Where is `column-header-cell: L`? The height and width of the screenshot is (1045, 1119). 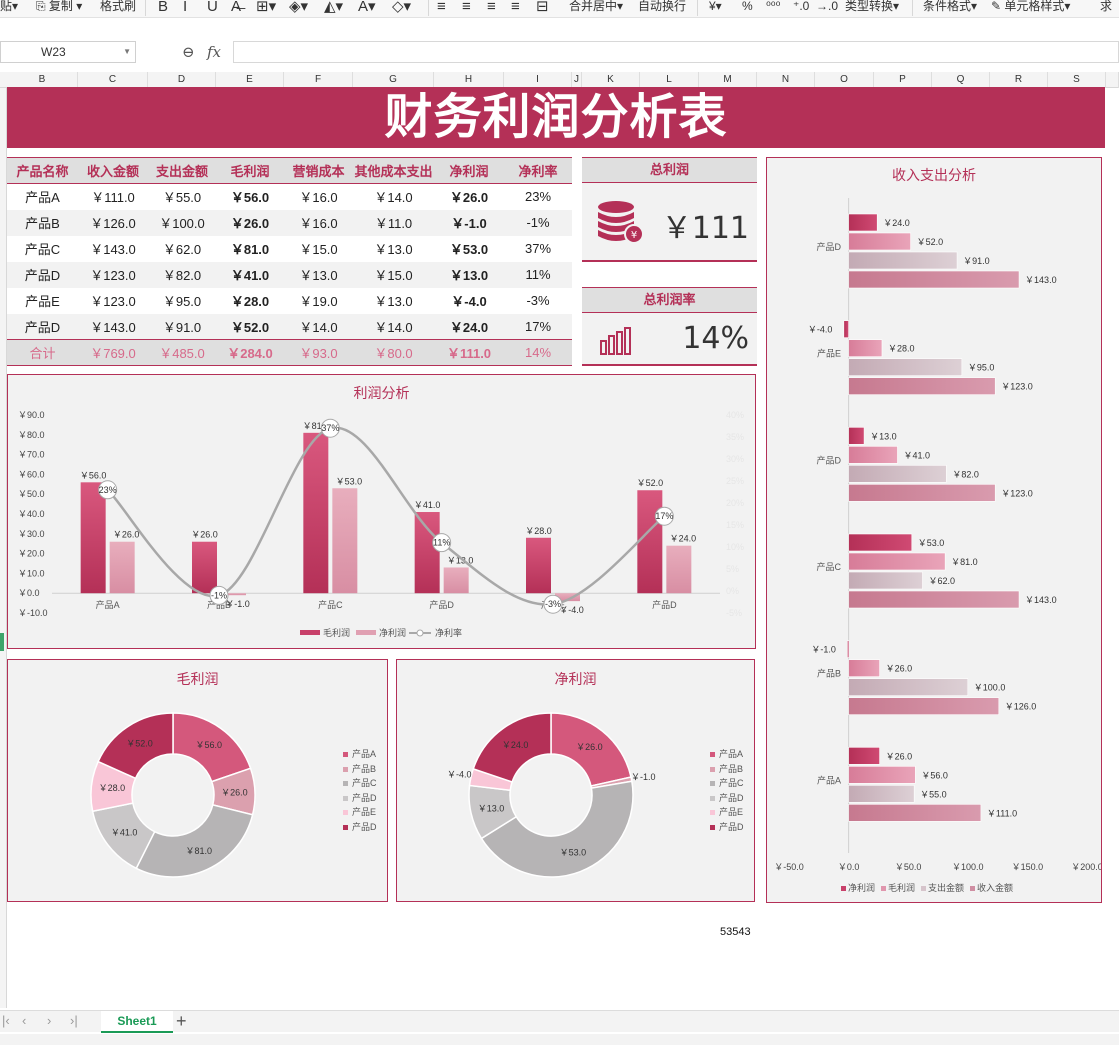
column-header-cell: L is located at coordinates (669, 80).